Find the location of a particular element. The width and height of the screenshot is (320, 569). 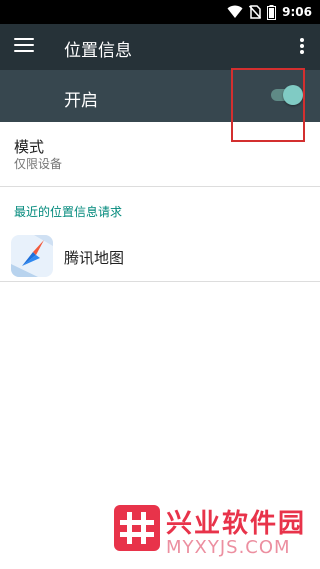

watermark-name: 兴业软件园 is located at coordinates (236, 524).